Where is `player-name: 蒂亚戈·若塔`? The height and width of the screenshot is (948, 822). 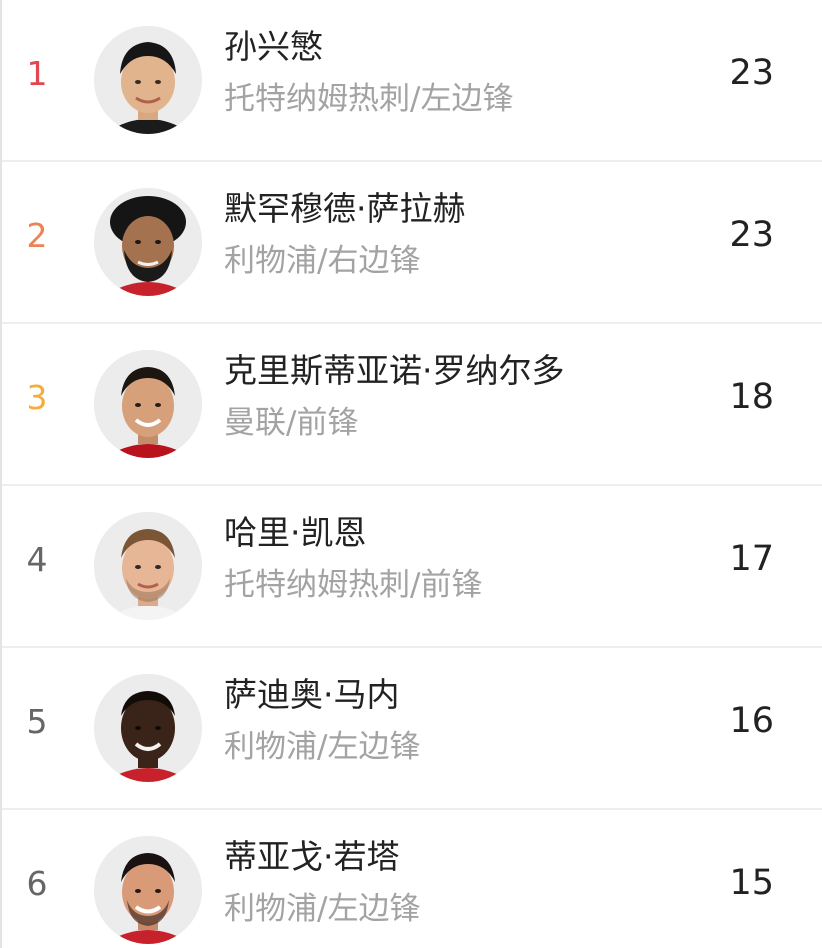
player-name: 蒂亚戈·若塔 is located at coordinates (312, 856).